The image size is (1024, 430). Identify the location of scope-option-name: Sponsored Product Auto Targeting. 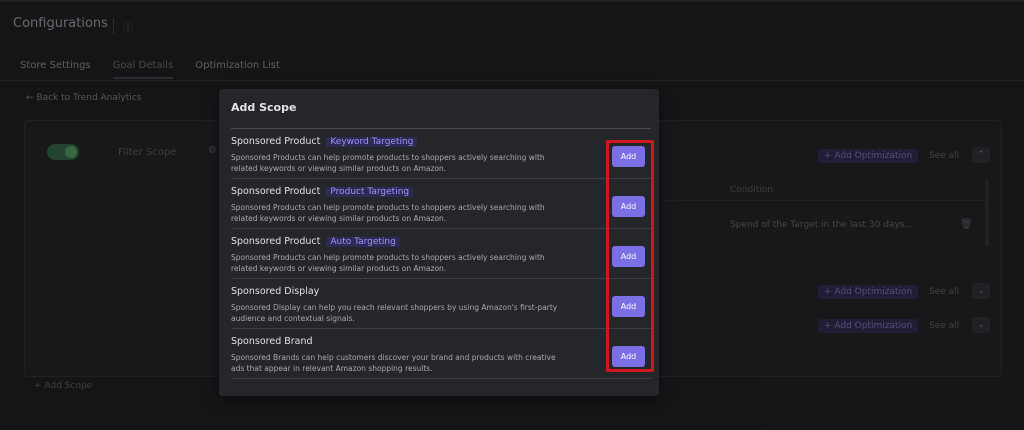
(315, 241).